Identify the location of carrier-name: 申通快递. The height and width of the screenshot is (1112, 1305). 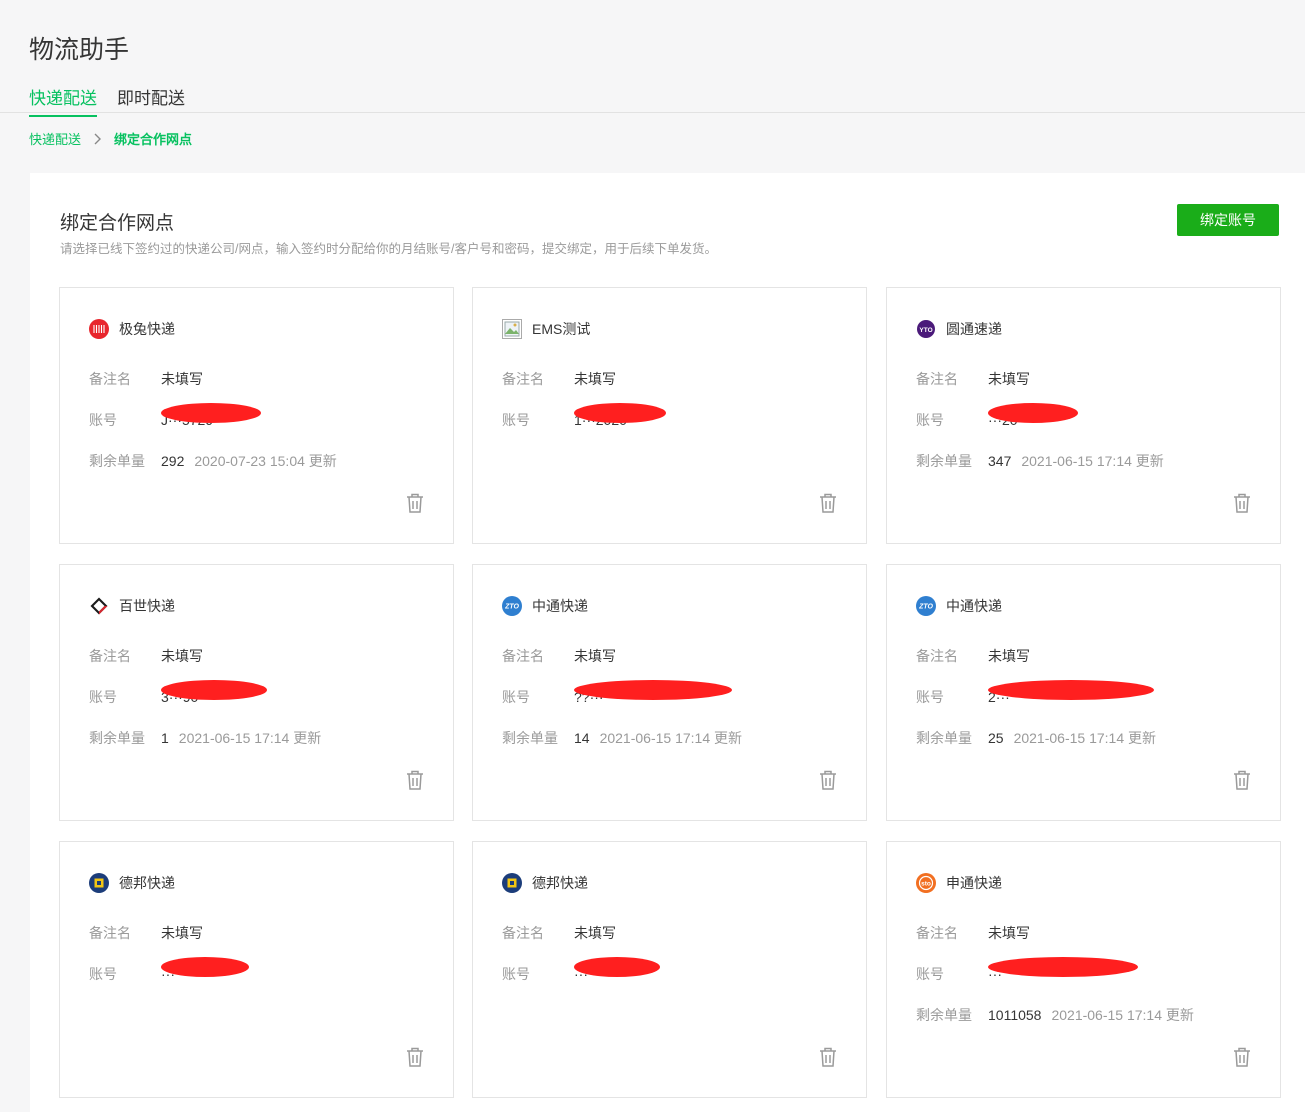
(974, 883).